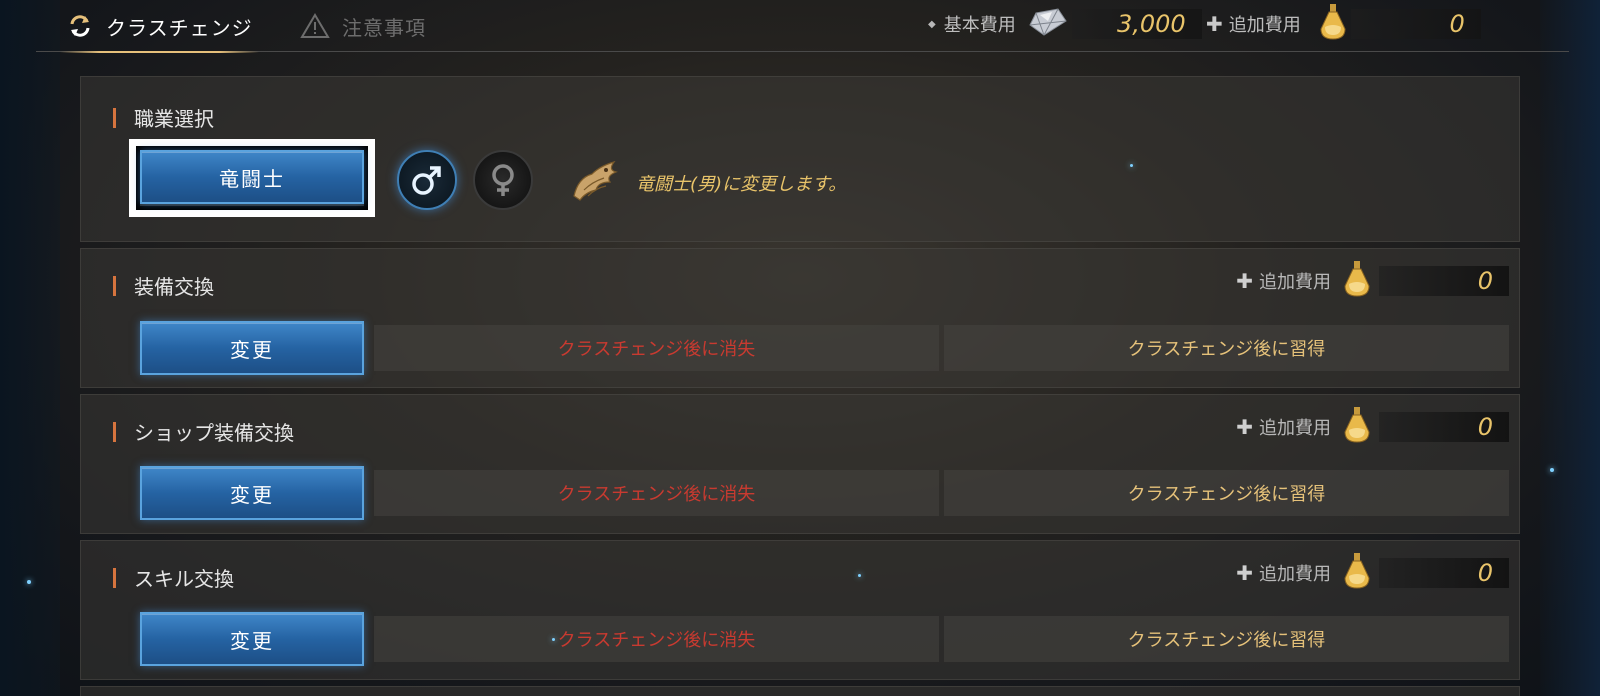  I want to click on equipment-change-button: 変更, so click(252, 348).